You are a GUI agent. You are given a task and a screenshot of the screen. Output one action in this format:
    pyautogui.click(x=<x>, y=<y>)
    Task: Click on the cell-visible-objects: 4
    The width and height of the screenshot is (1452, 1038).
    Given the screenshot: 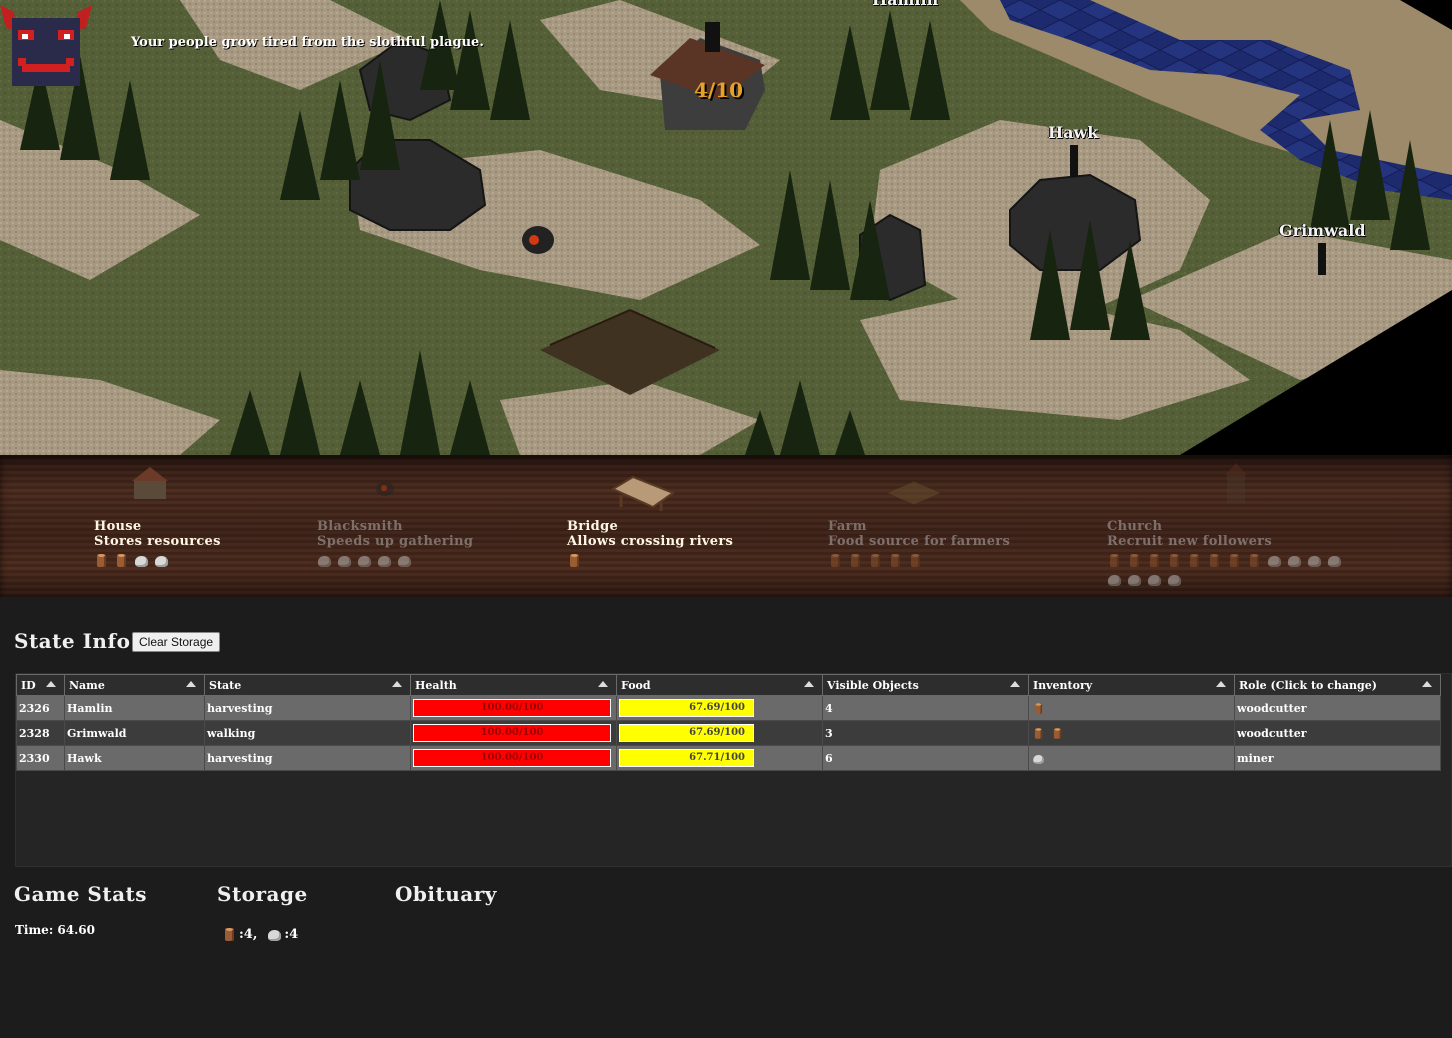 What is the action you would take?
    pyautogui.click(x=925, y=708)
    